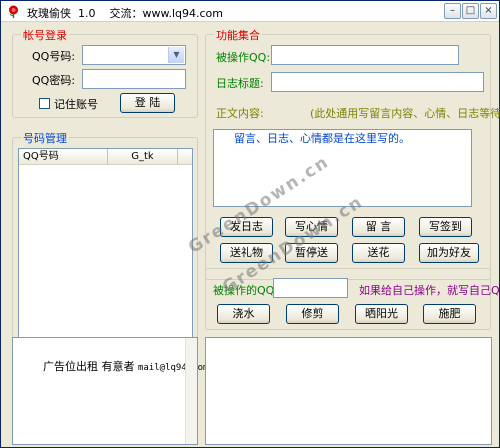 The image size is (500, 448). I want to click on qq-number-combobox: ▼, so click(134, 55).